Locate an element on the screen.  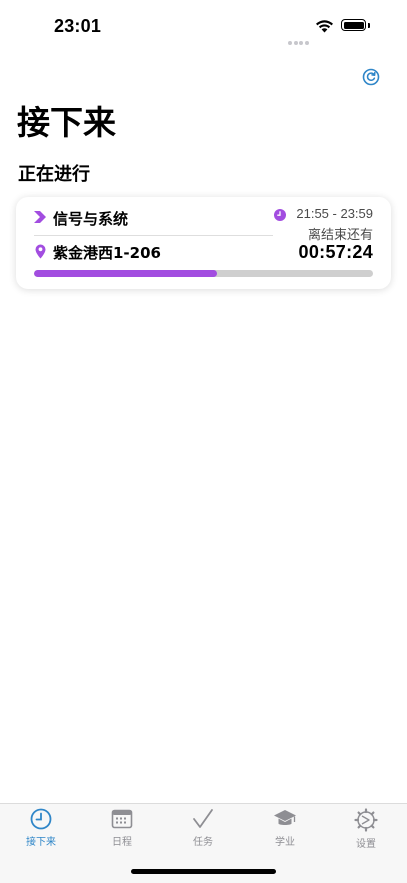
tab-label: 接下来 is located at coordinates (41, 842).